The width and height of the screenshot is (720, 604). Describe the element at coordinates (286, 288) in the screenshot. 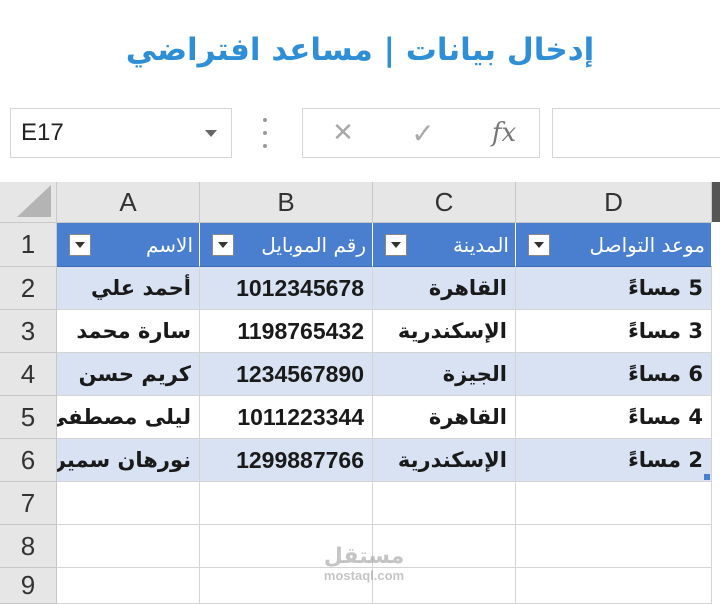

I see `cell-b2: 1012345678` at that location.